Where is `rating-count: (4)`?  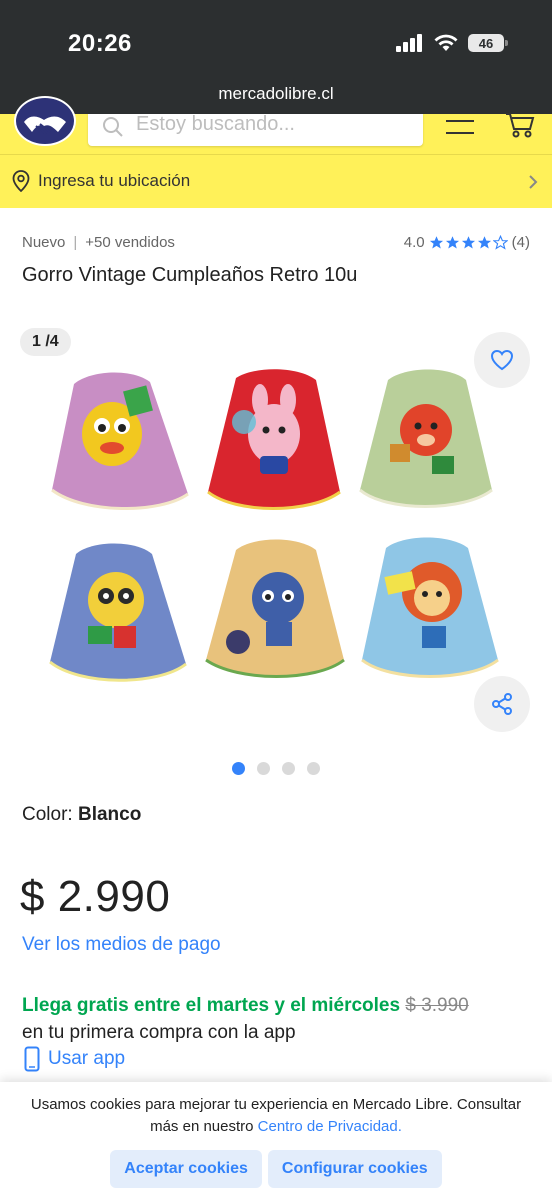 rating-count: (4) is located at coordinates (520, 242).